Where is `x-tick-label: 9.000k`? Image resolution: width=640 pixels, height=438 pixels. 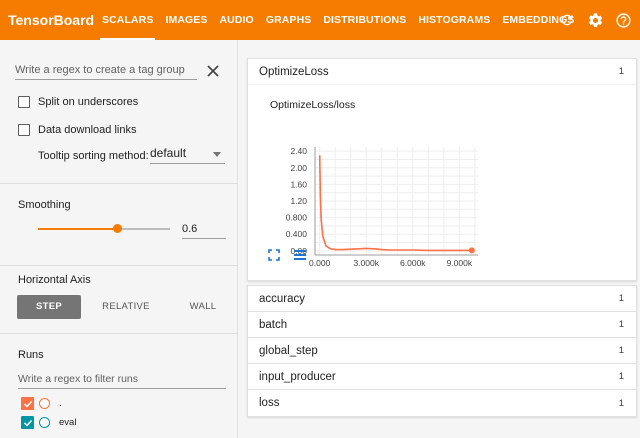
x-tick-label: 9.000k is located at coordinates (460, 263).